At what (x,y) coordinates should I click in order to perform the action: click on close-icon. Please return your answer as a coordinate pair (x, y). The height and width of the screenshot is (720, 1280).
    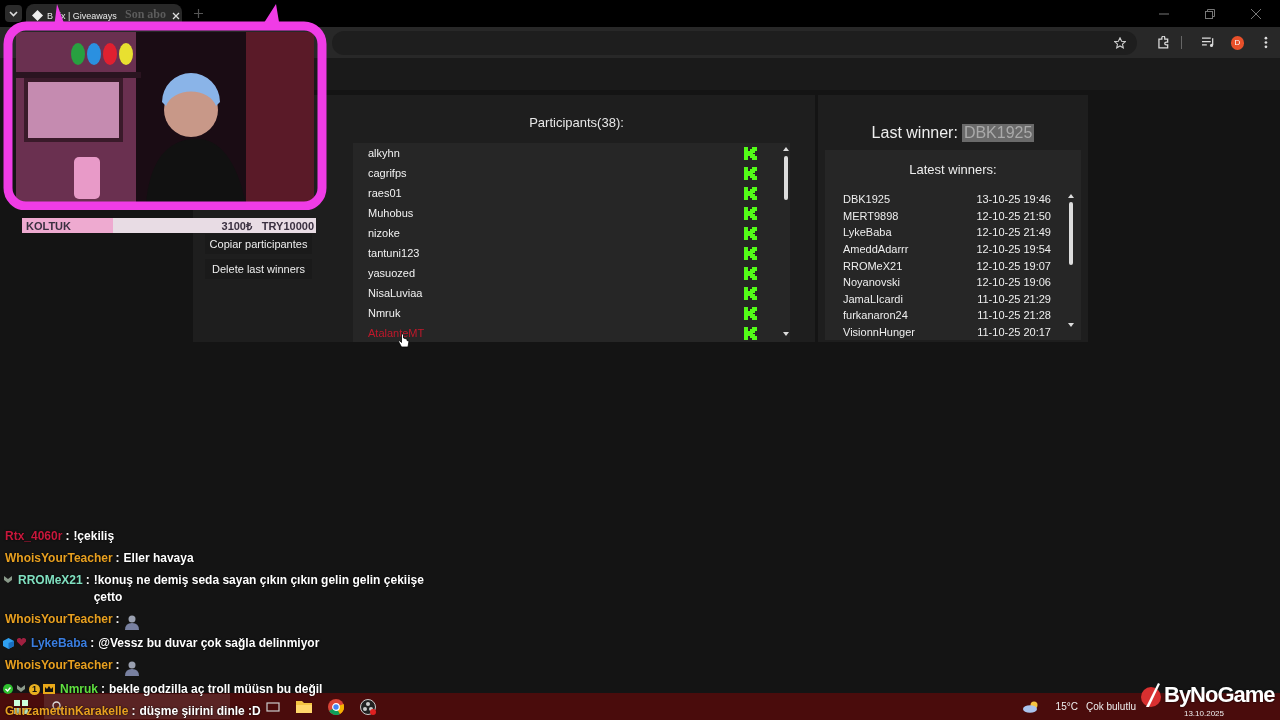
    Looking at the image, I should click on (1256, 13).